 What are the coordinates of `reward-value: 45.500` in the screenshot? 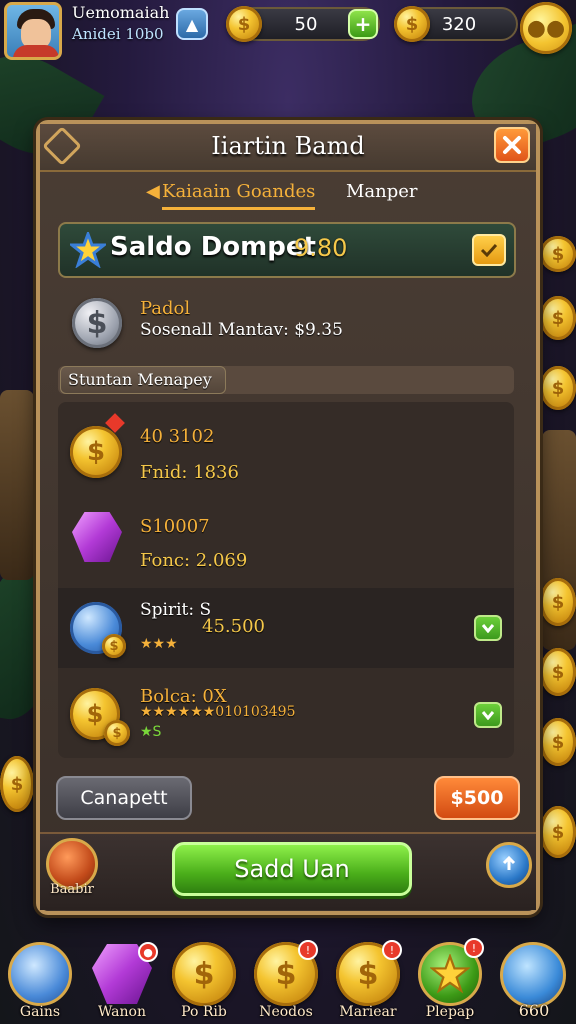 It's located at (233, 626).